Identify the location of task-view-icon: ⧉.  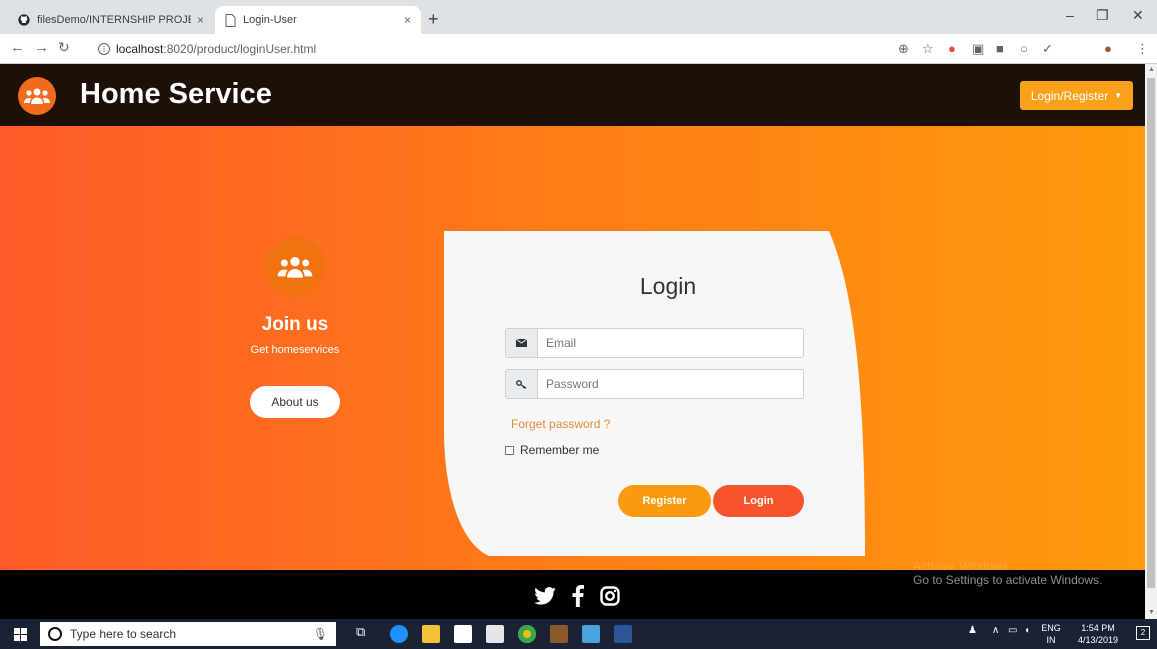
(360, 632).